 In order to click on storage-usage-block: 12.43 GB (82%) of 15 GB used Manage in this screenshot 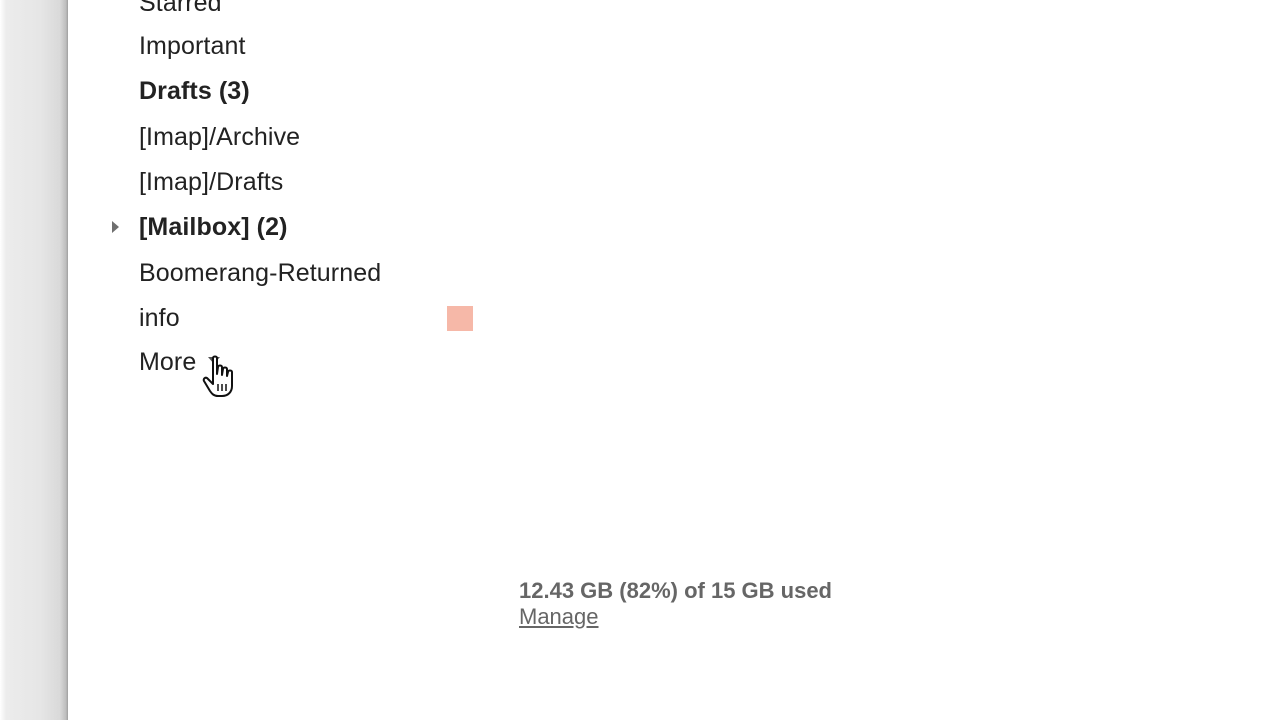, I will do `click(719, 604)`.